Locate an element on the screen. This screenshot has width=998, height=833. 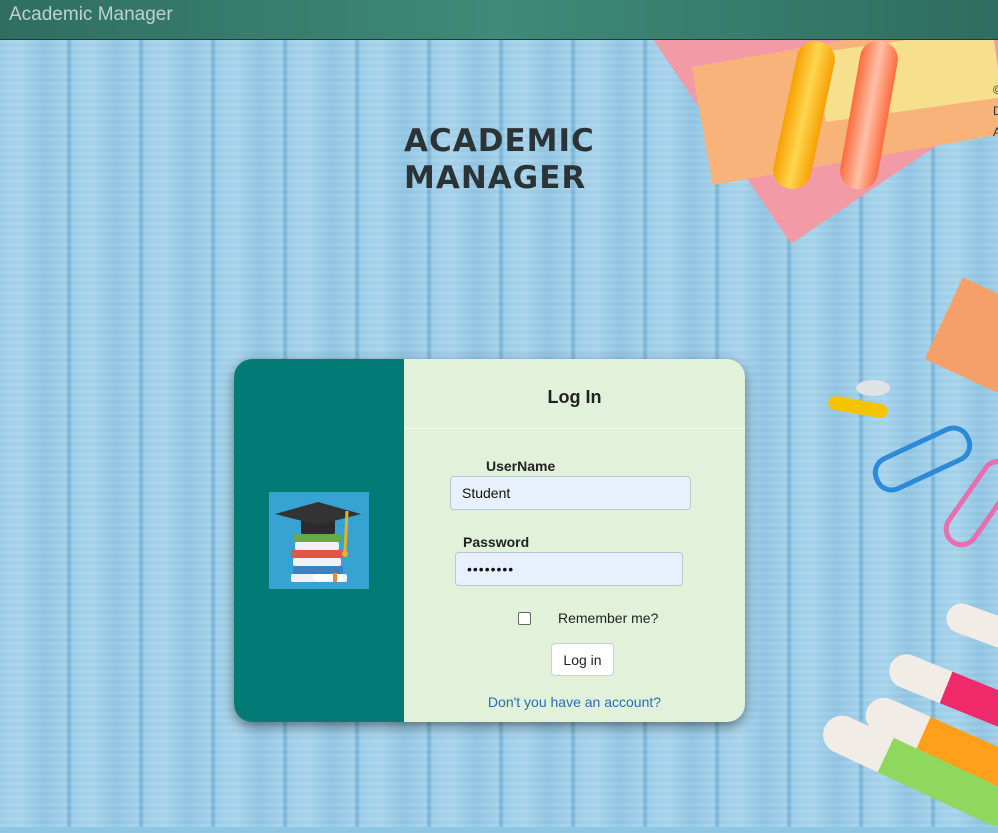
divider is located at coordinates (574, 428).